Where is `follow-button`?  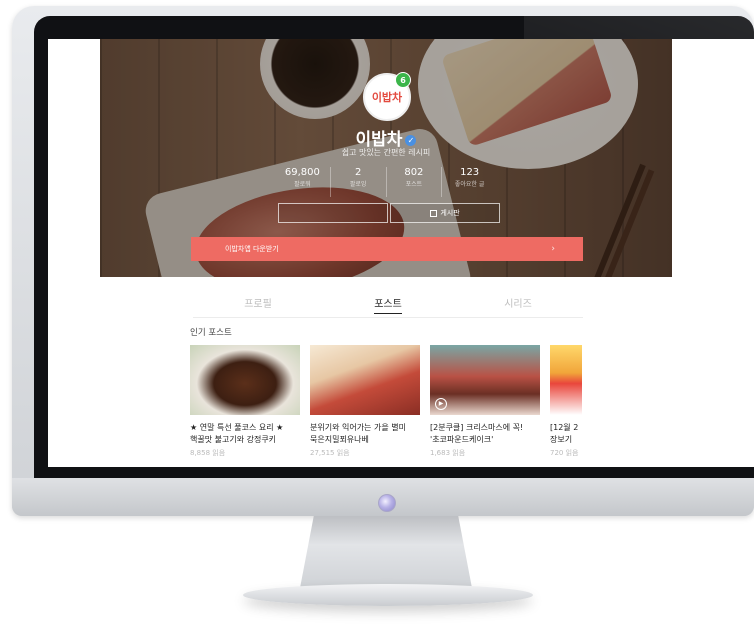 follow-button is located at coordinates (333, 213).